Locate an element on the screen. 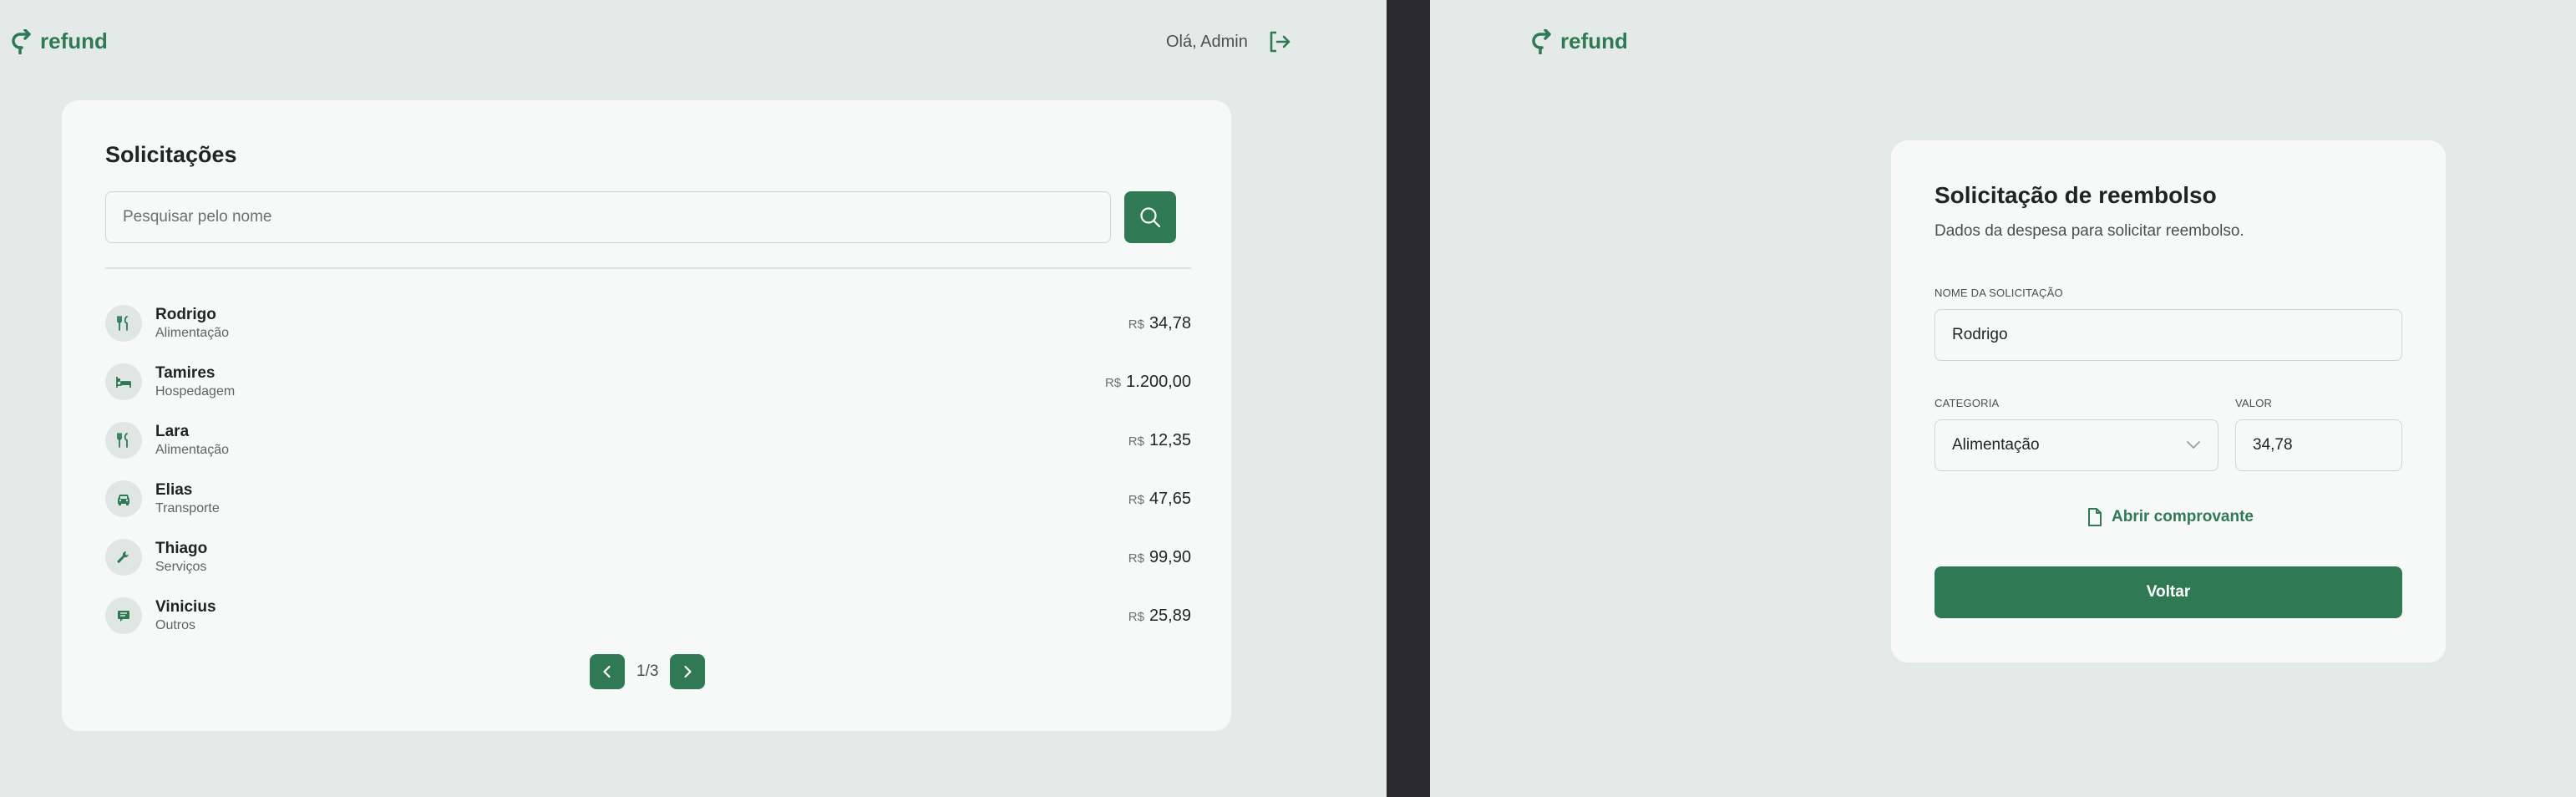 This screenshot has height=797, width=2576. chevron-right-icon is located at coordinates (688, 671).